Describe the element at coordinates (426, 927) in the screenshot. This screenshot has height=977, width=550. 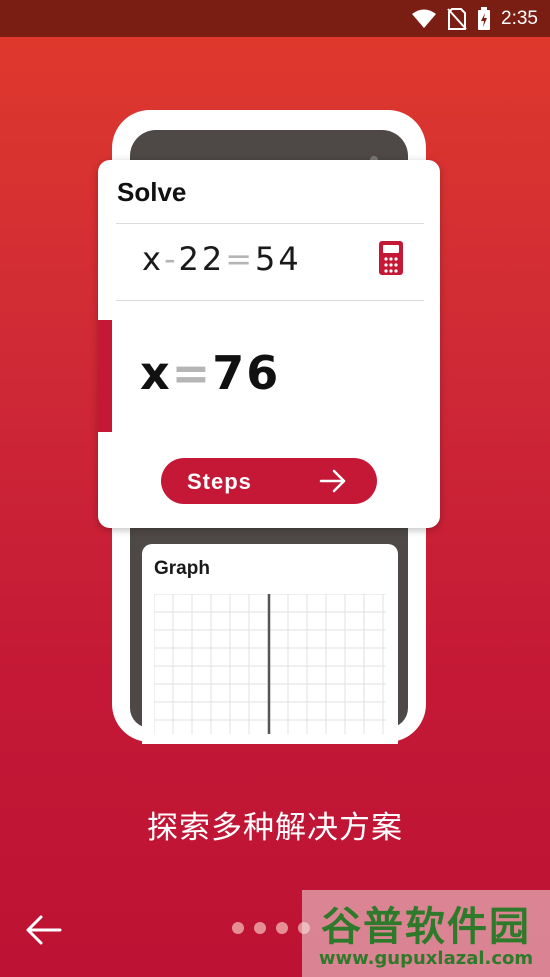
I see `watermark-title: 谷普软件园` at that location.